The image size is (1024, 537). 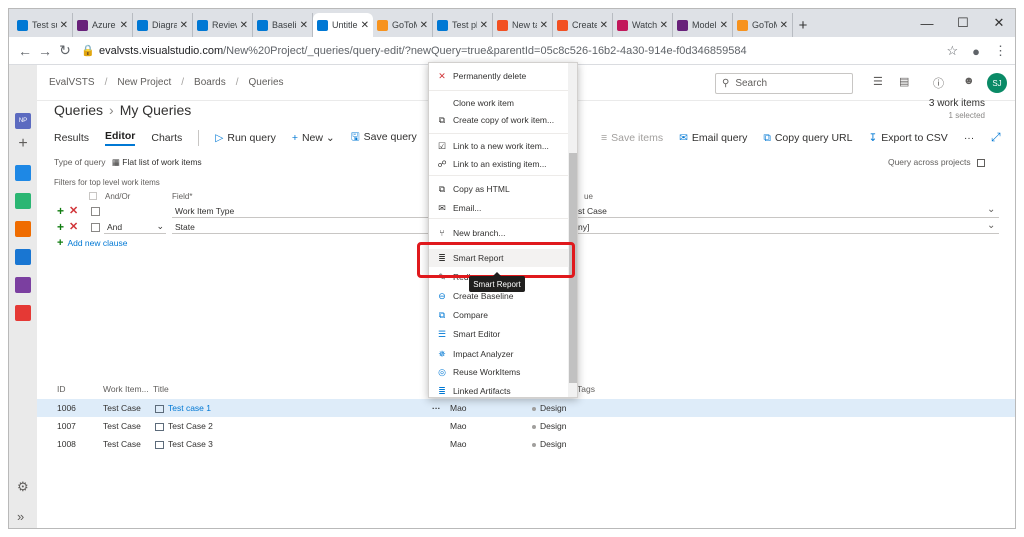 What do you see at coordinates (969, 138) in the screenshot?
I see `more-actions-button: ···` at bounding box center [969, 138].